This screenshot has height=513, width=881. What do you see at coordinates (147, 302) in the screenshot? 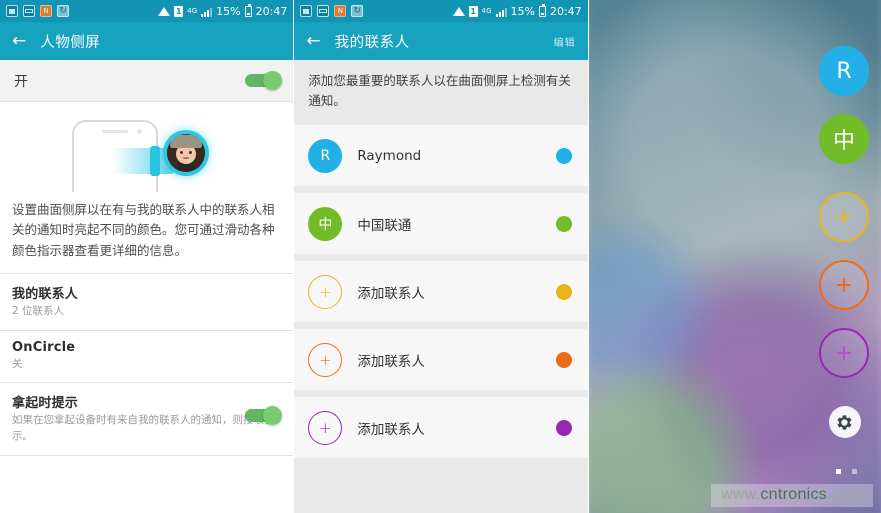
I see `setting-row-my-people: 我的联系人 2 位联系人` at bounding box center [147, 302].